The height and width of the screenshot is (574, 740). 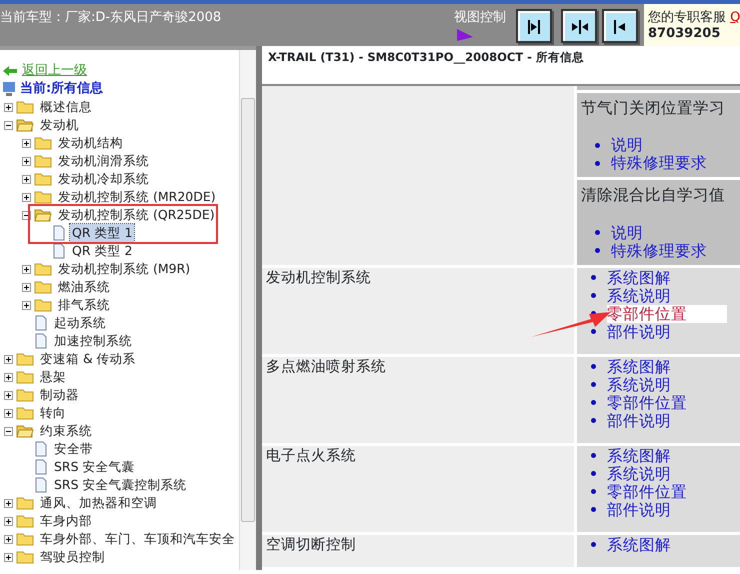 What do you see at coordinates (66, 521) in the screenshot?
I see `tree-item: 车身内部` at bounding box center [66, 521].